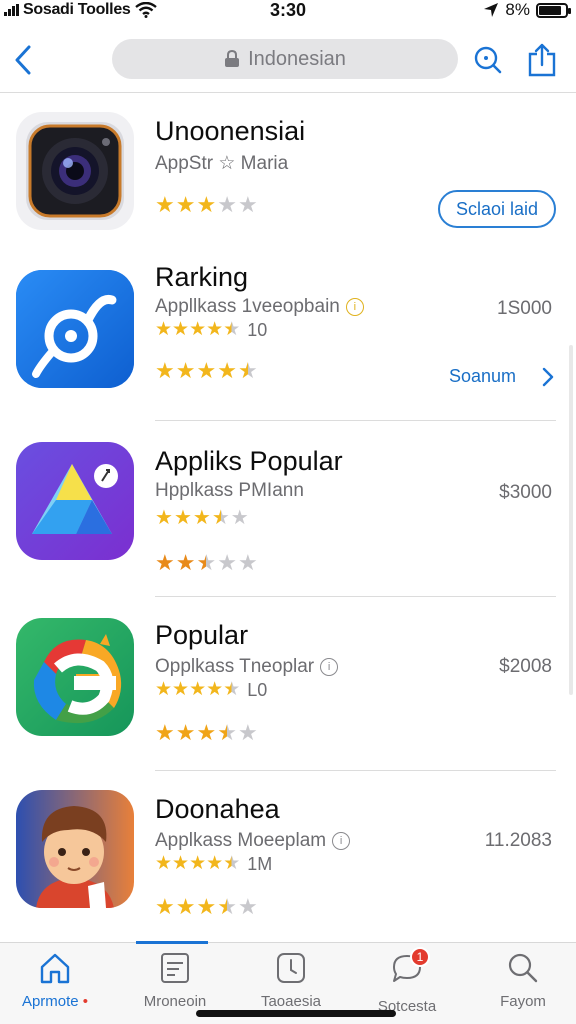 This screenshot has width=576, height=1024. What do you see at coordinates (291, 1001) in the screenshot?
I see `tab-label: Taoaesia` at bounding box center [291, 1001].